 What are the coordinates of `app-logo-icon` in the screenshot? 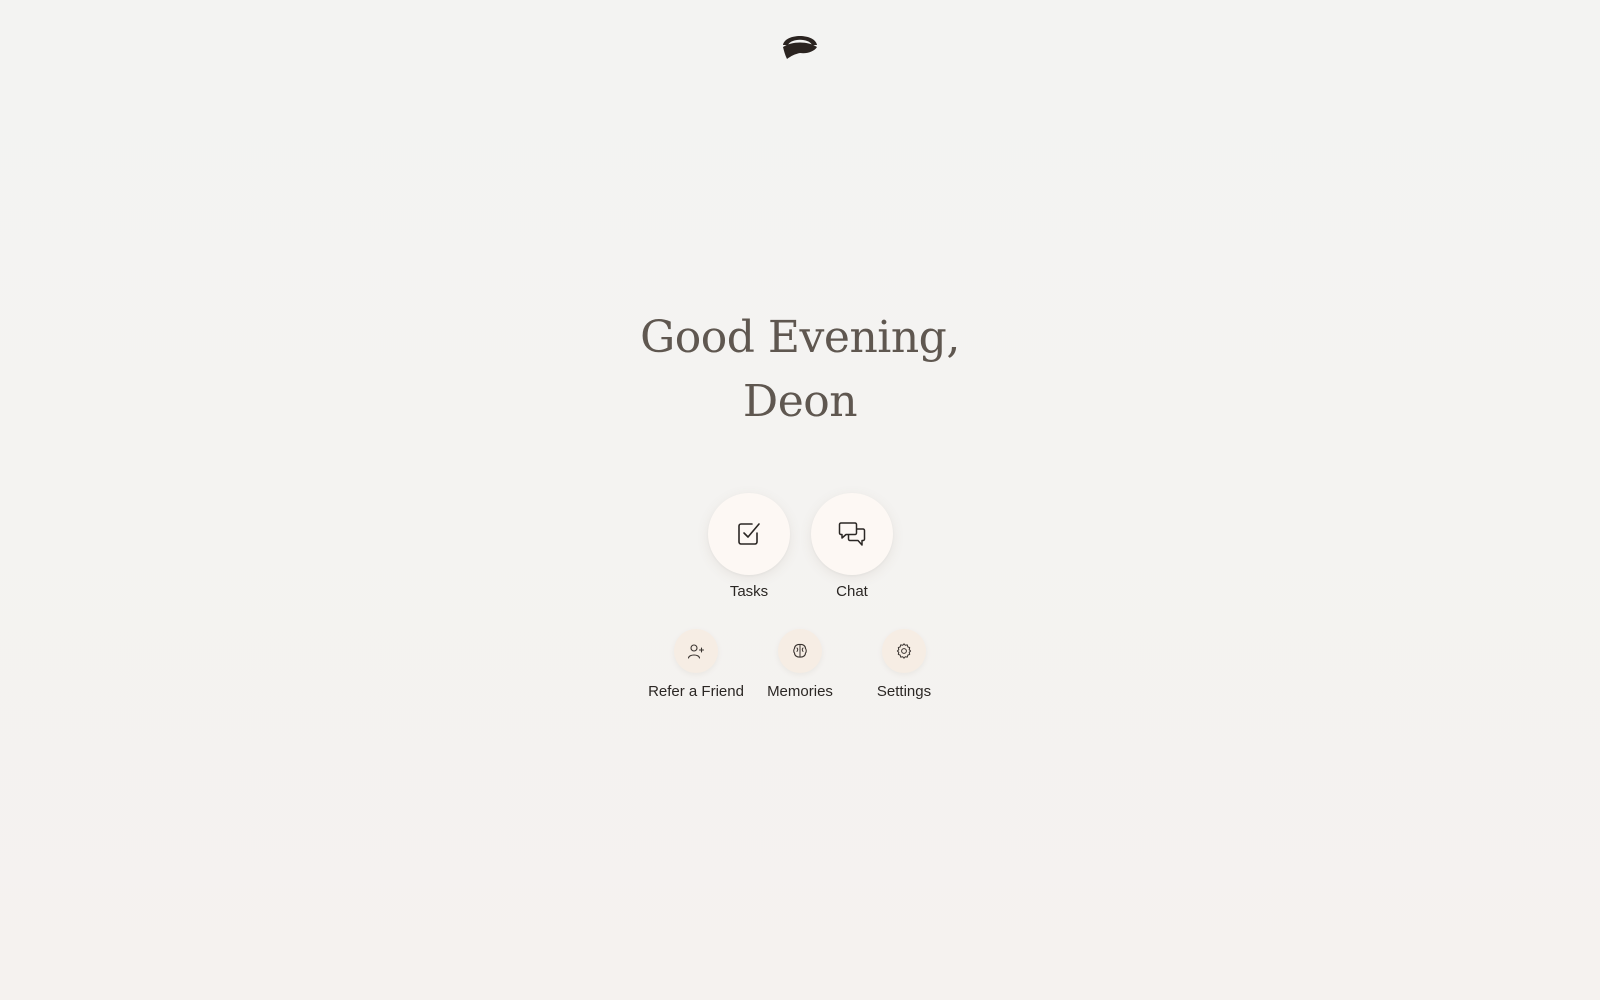 It's located at (800, 47).